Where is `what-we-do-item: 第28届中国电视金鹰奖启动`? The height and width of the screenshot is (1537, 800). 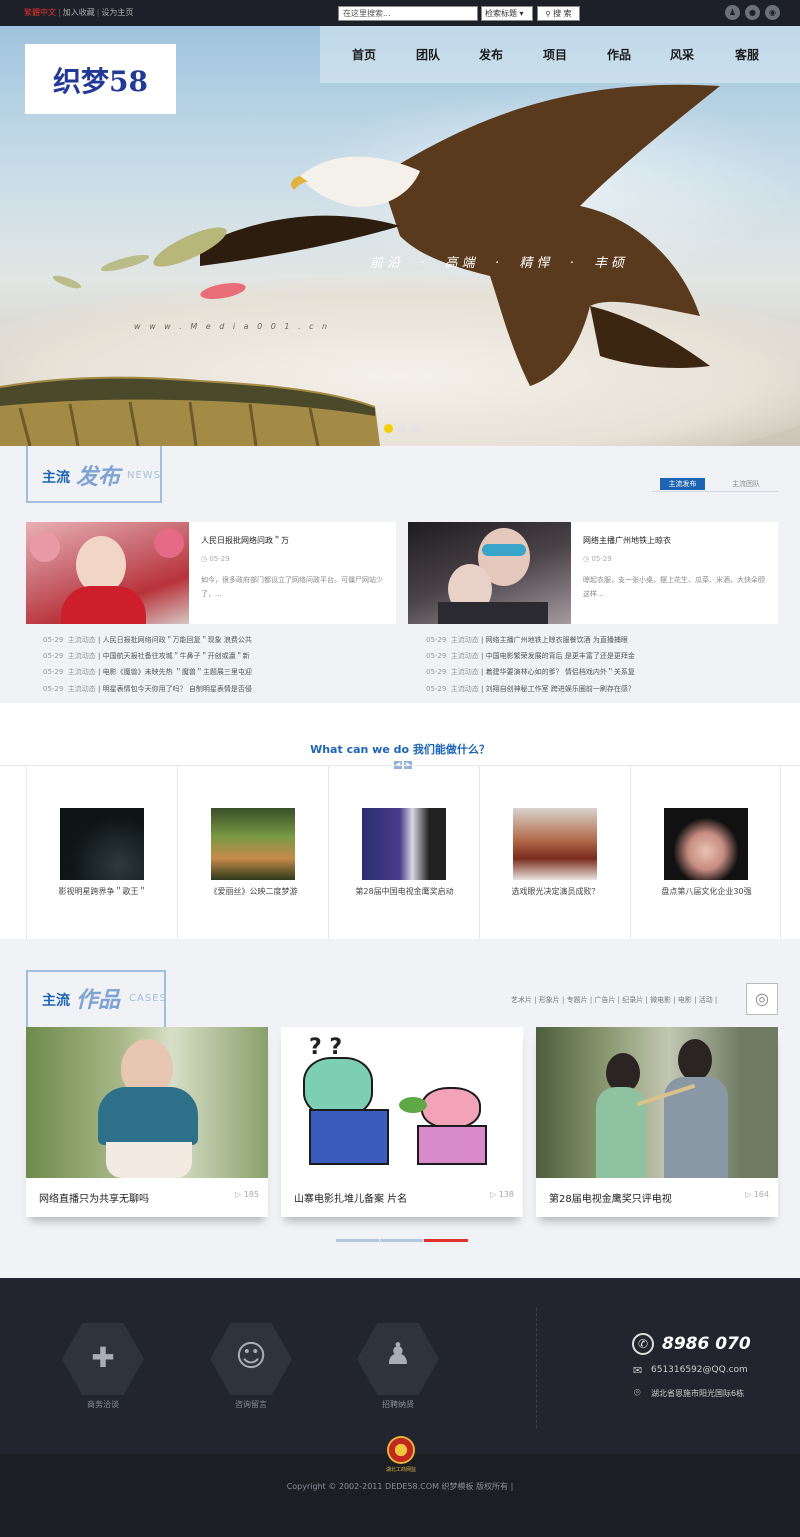
what-we-do-item: 第28届中国电视金鹰奖启动 is located at coordinates (403, 852).